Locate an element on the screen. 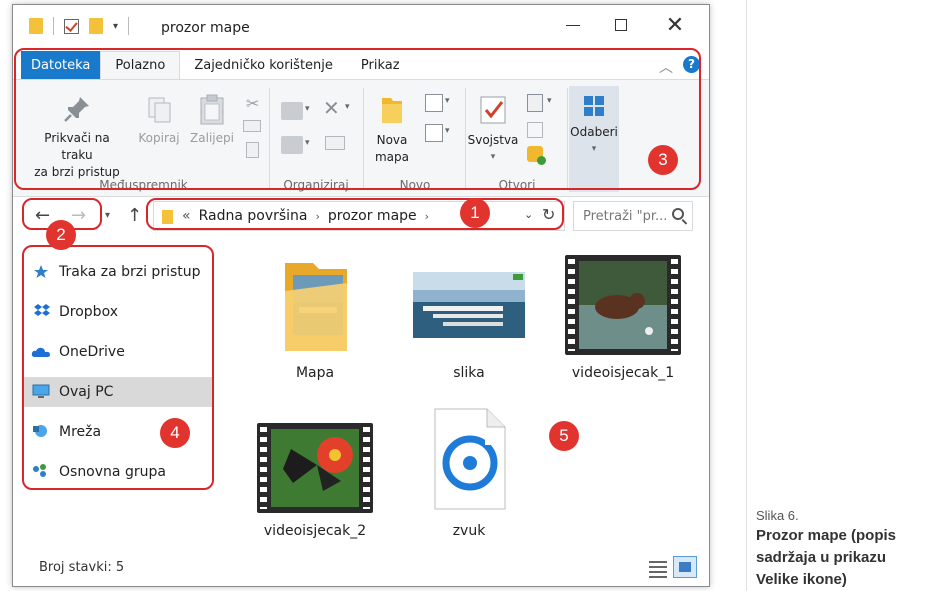 The image size is (945, 591). tab-view: Prikaz is located at coordinates (380, 65).